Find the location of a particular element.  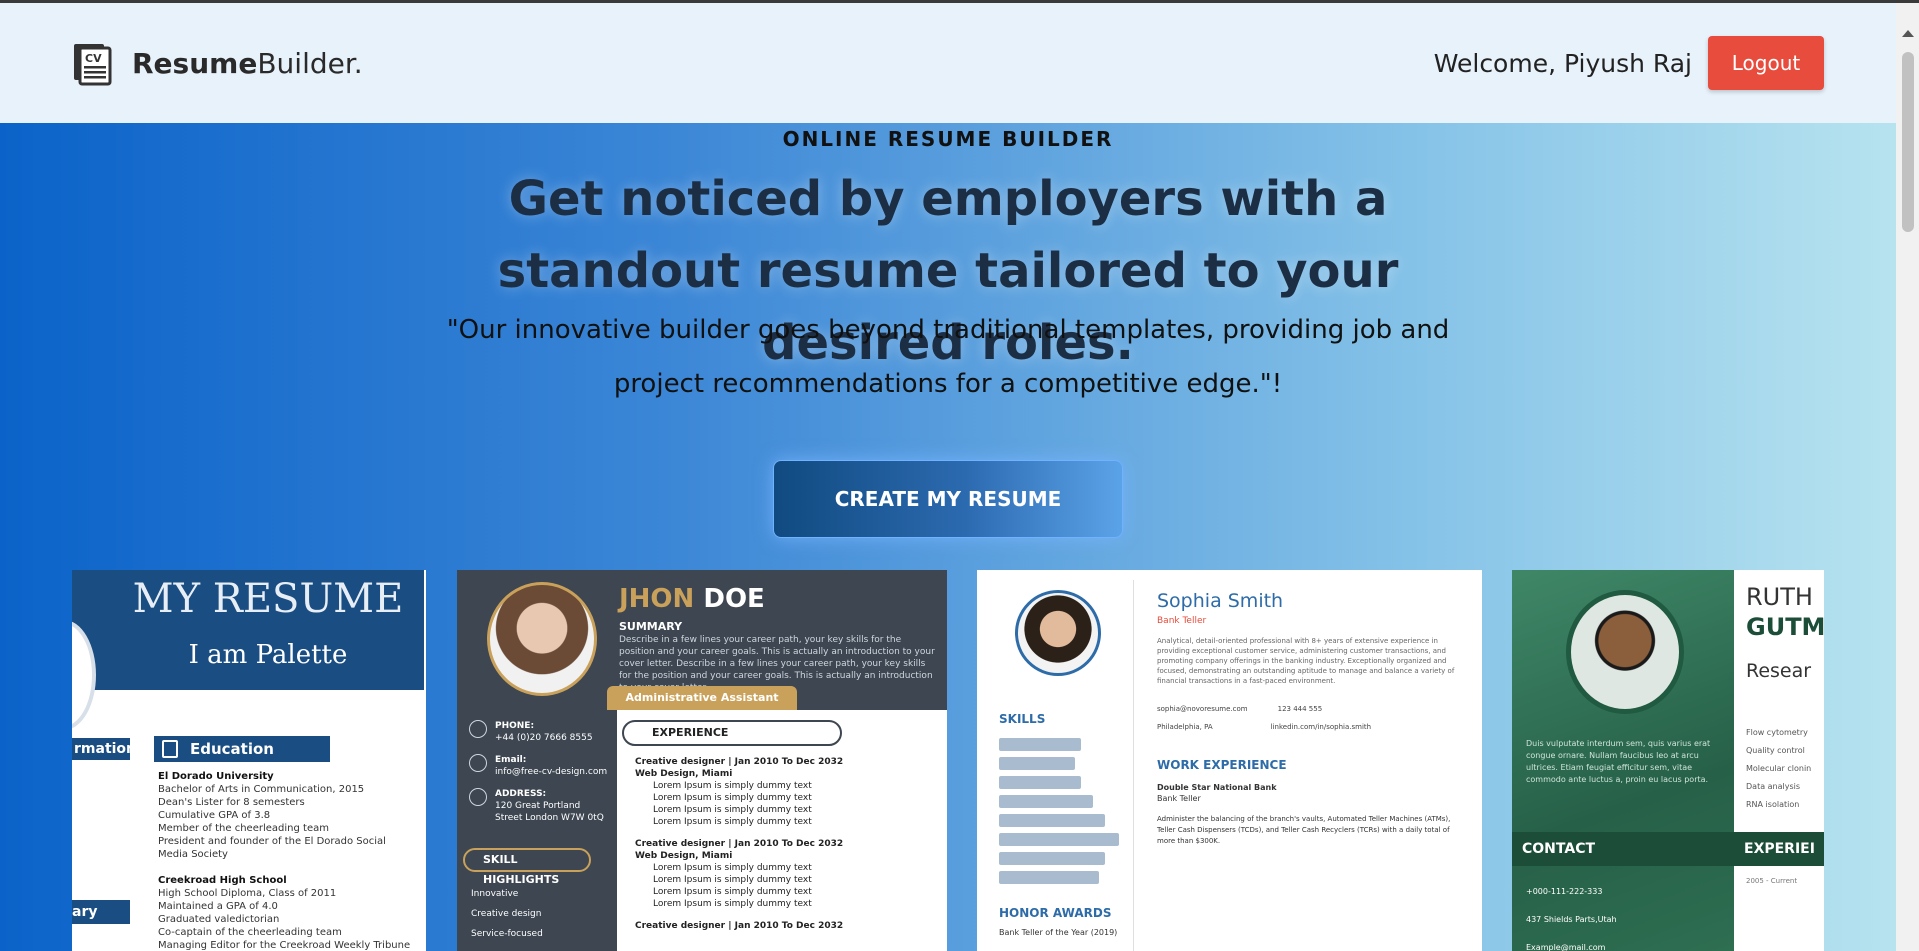

last-name: DOE is located at coordinates (734, 599).